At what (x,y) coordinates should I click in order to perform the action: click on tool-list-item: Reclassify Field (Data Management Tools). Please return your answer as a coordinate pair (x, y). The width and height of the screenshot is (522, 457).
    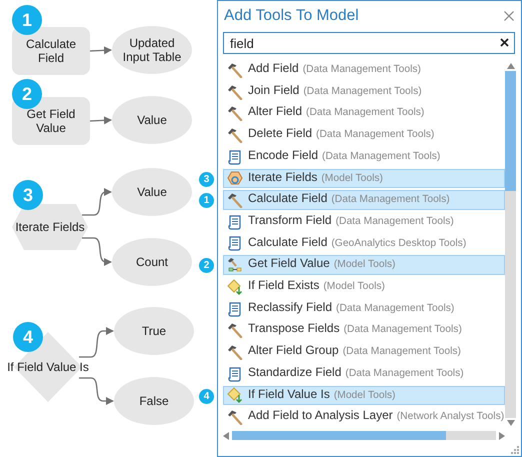
    Looking at the image, I should click on (364, 308).